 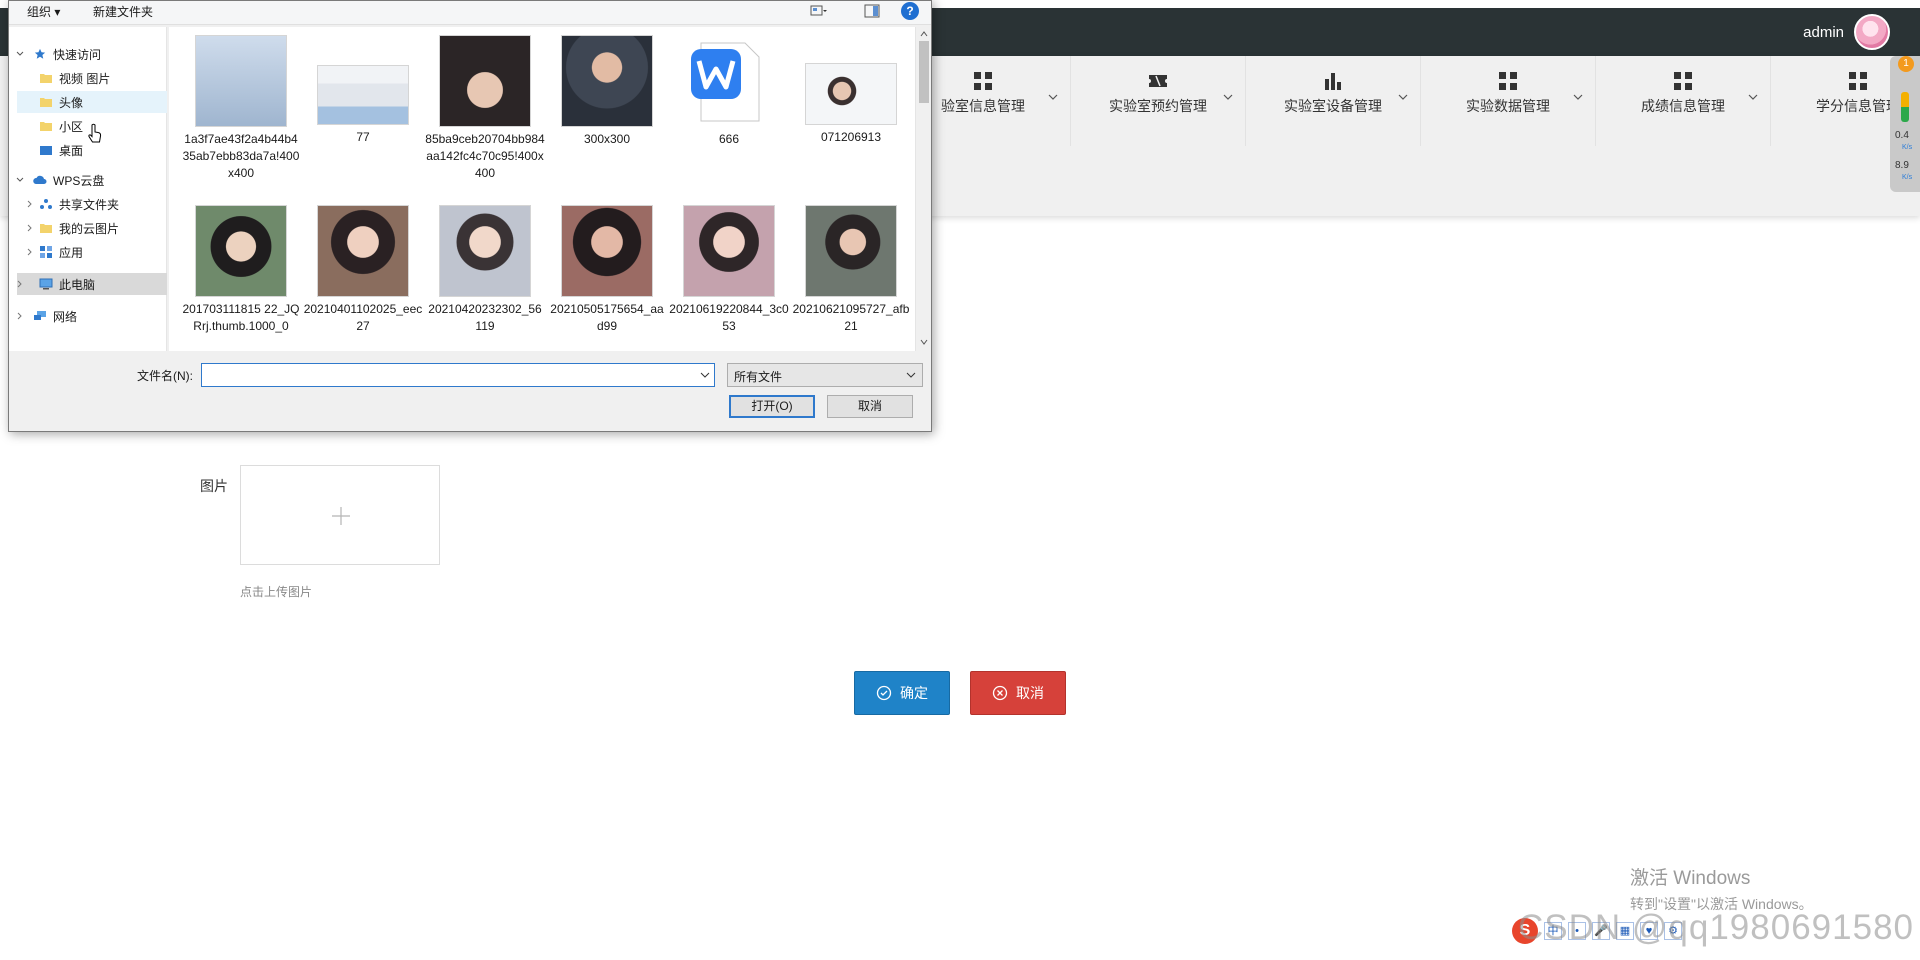 I want to click on nav-experiment-data: 实验数据管理, so click(x=1507, y=101).